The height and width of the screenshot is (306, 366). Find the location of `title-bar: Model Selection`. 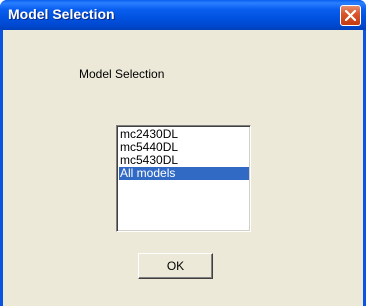

title-bar: Model Selection is located at coordinates (183, 15).